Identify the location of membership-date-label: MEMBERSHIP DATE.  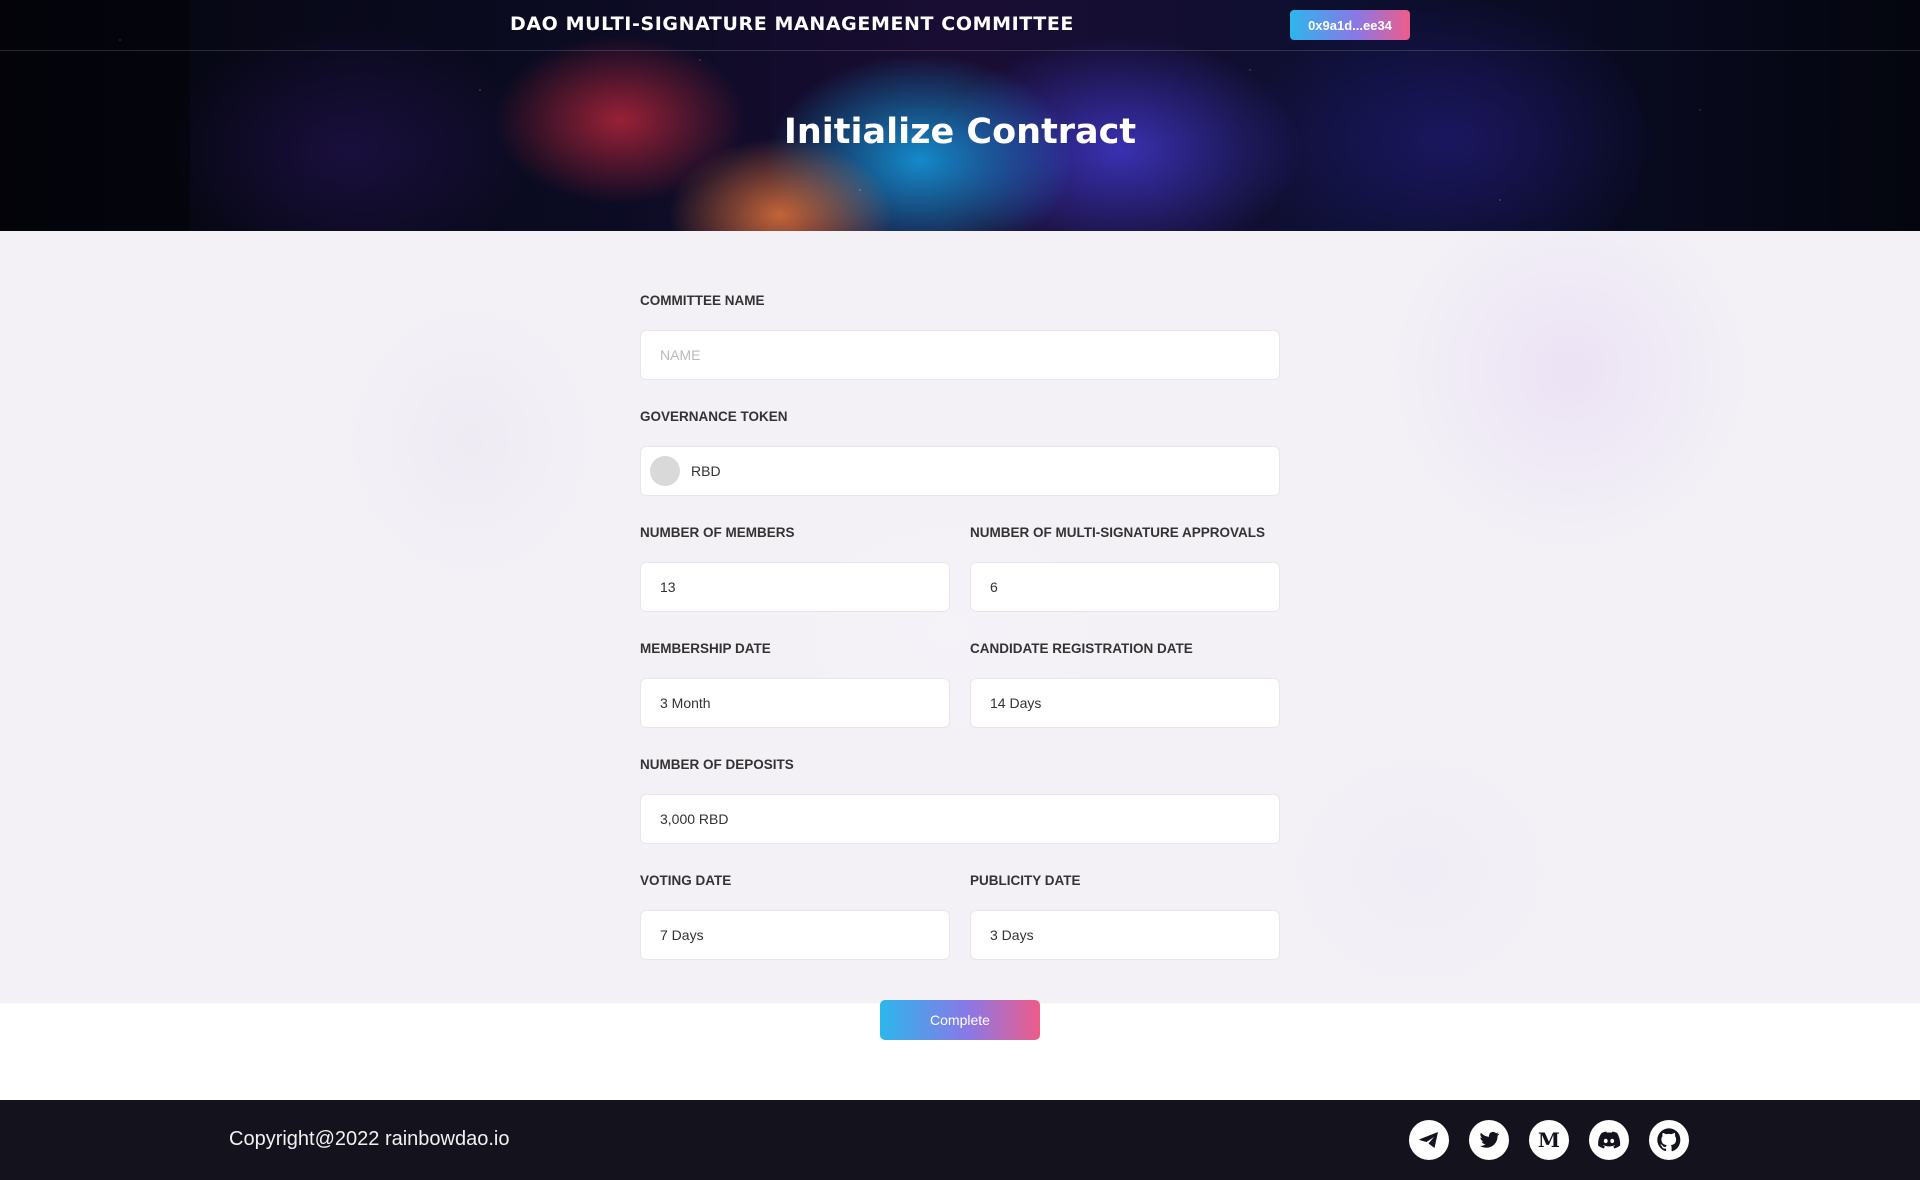
(705, 648).